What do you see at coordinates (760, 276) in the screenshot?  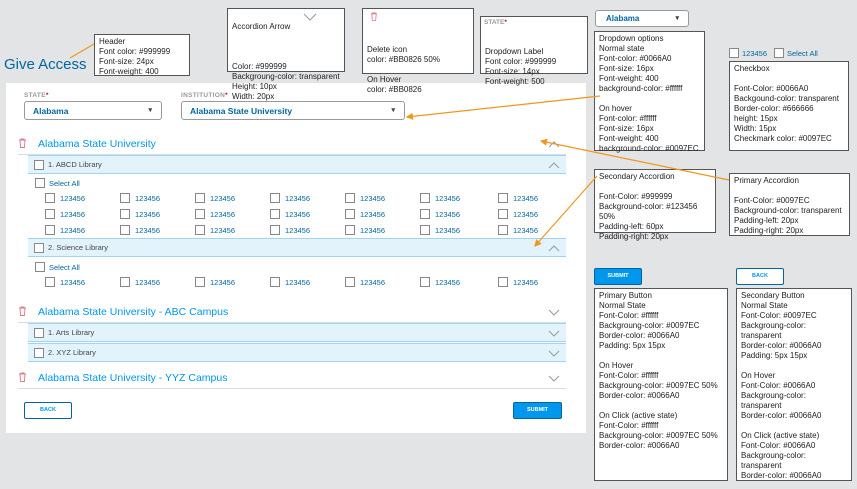 I see `sample-back-button: BACK` at bounding box center [760, 276].